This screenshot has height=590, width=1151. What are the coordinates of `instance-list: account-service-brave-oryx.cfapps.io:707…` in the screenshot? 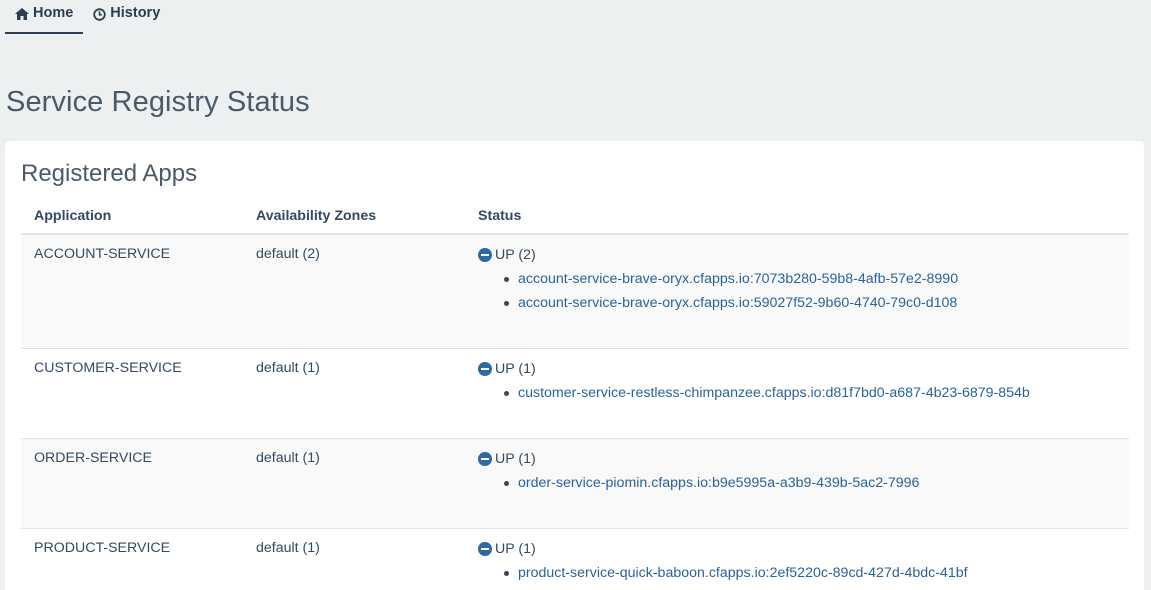 It's located at (797, 294).